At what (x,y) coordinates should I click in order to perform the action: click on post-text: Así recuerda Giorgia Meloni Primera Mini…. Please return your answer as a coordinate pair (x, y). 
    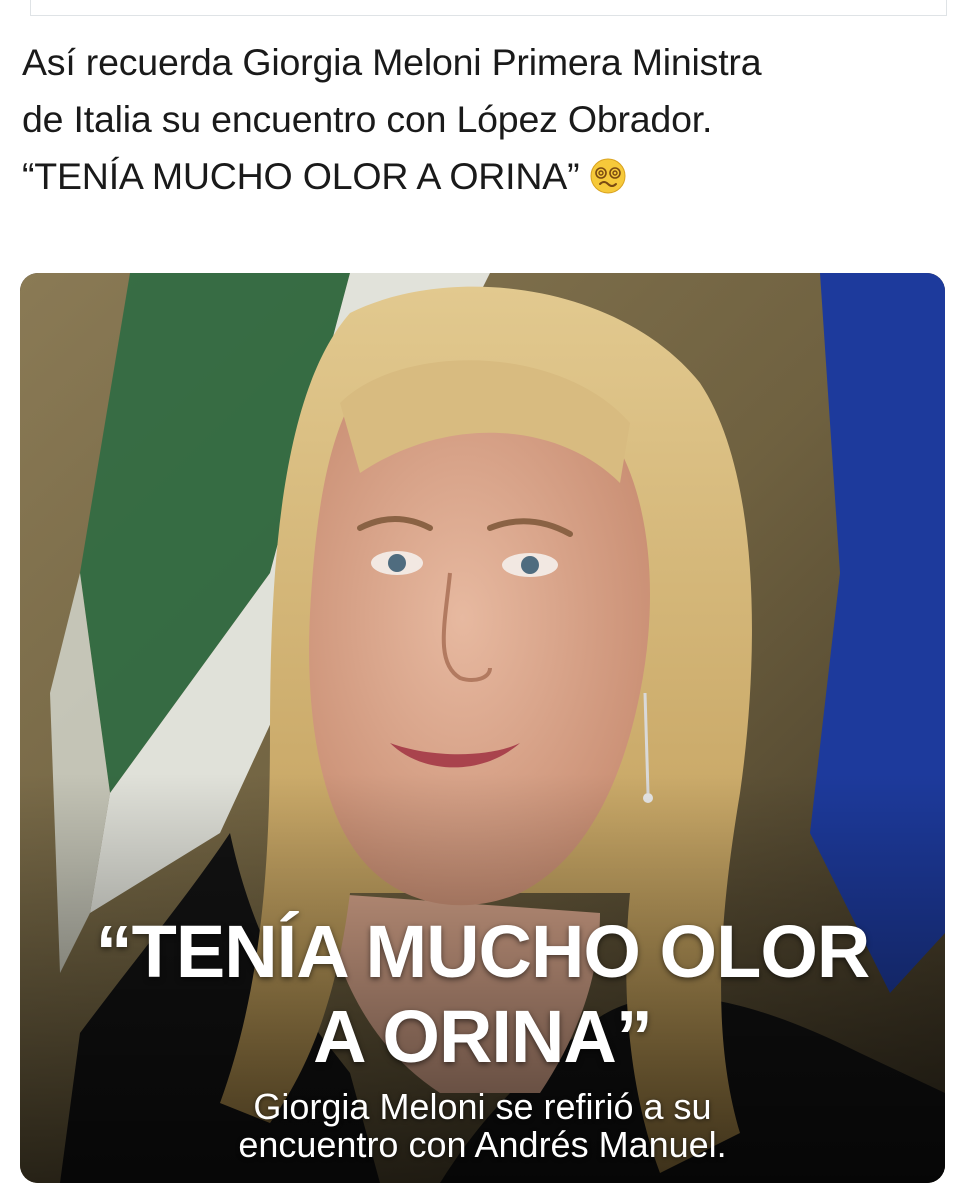
    Looking at the image, I should click on (487, 119).